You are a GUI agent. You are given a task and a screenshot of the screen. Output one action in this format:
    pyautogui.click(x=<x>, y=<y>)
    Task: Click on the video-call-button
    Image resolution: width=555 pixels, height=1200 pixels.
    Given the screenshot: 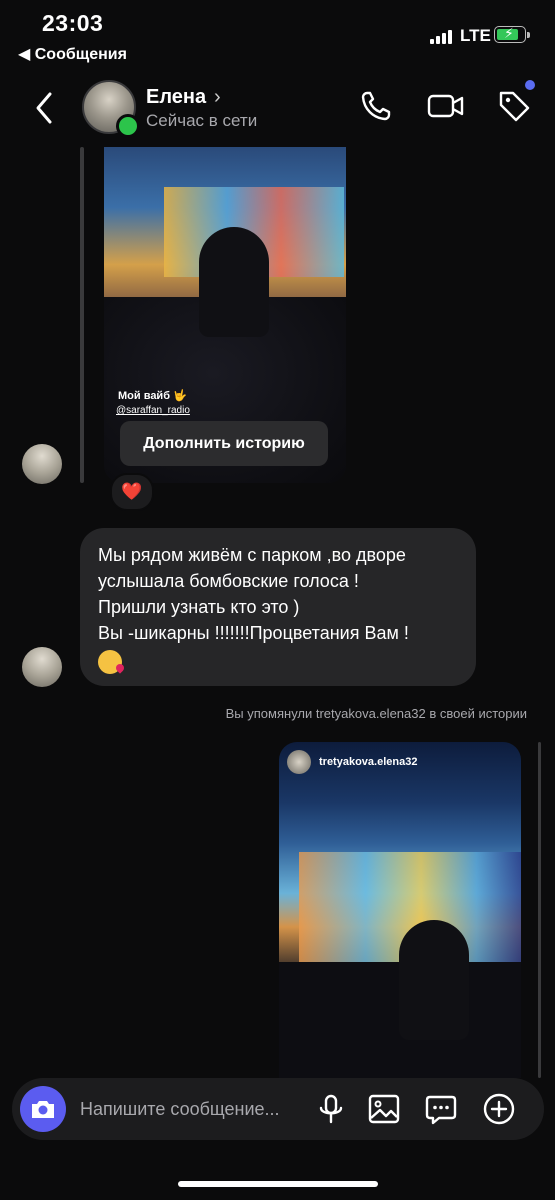 What is the action you would take?
    pyautogui.click(x=445, y=106)
    